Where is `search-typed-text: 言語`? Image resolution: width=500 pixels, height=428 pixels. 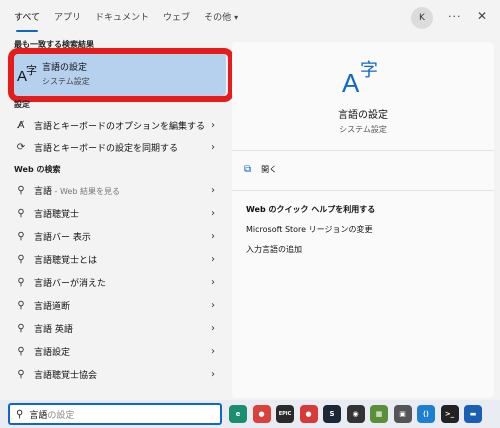
search-typed-text: 言語 is located at coordinates (38, 415).